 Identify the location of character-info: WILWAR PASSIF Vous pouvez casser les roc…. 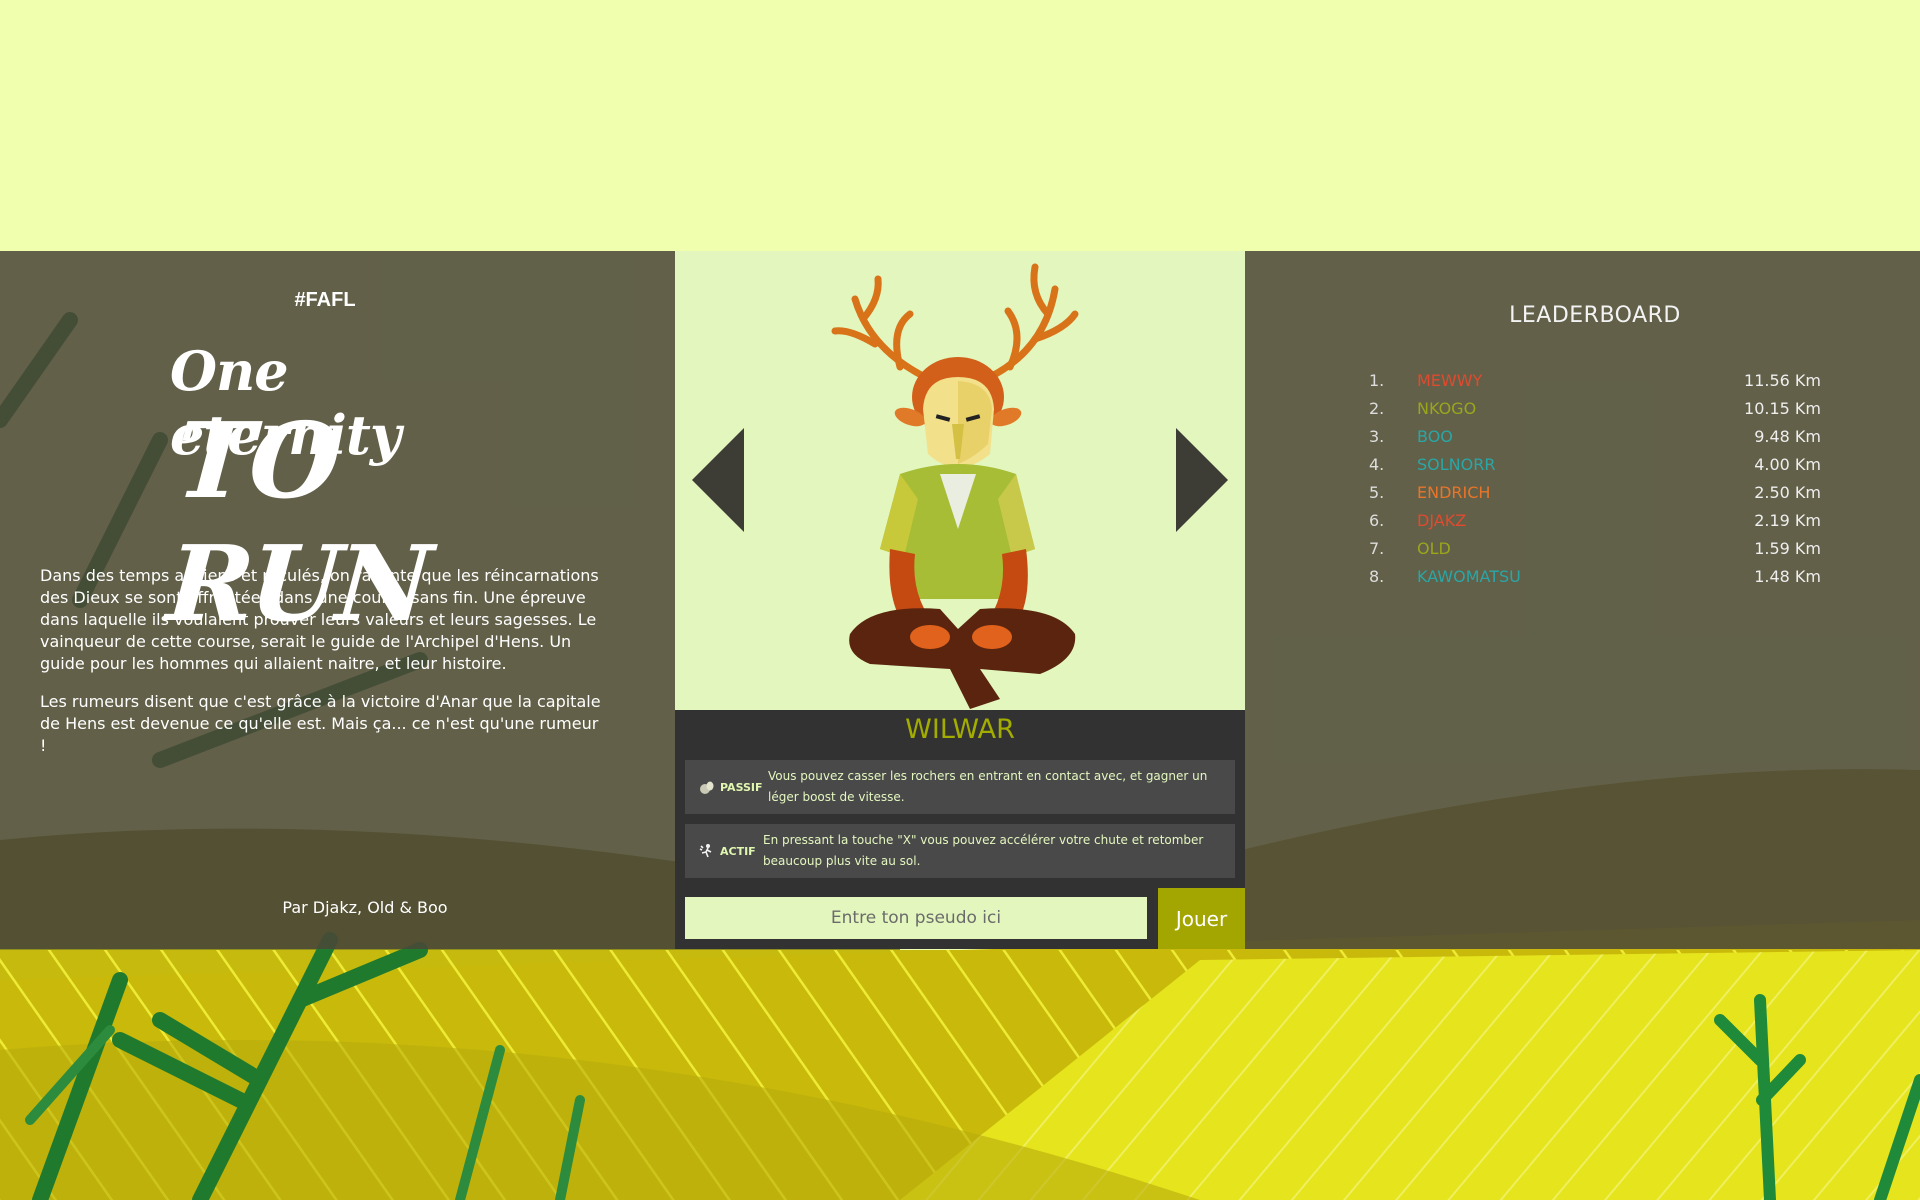
(960, 799).